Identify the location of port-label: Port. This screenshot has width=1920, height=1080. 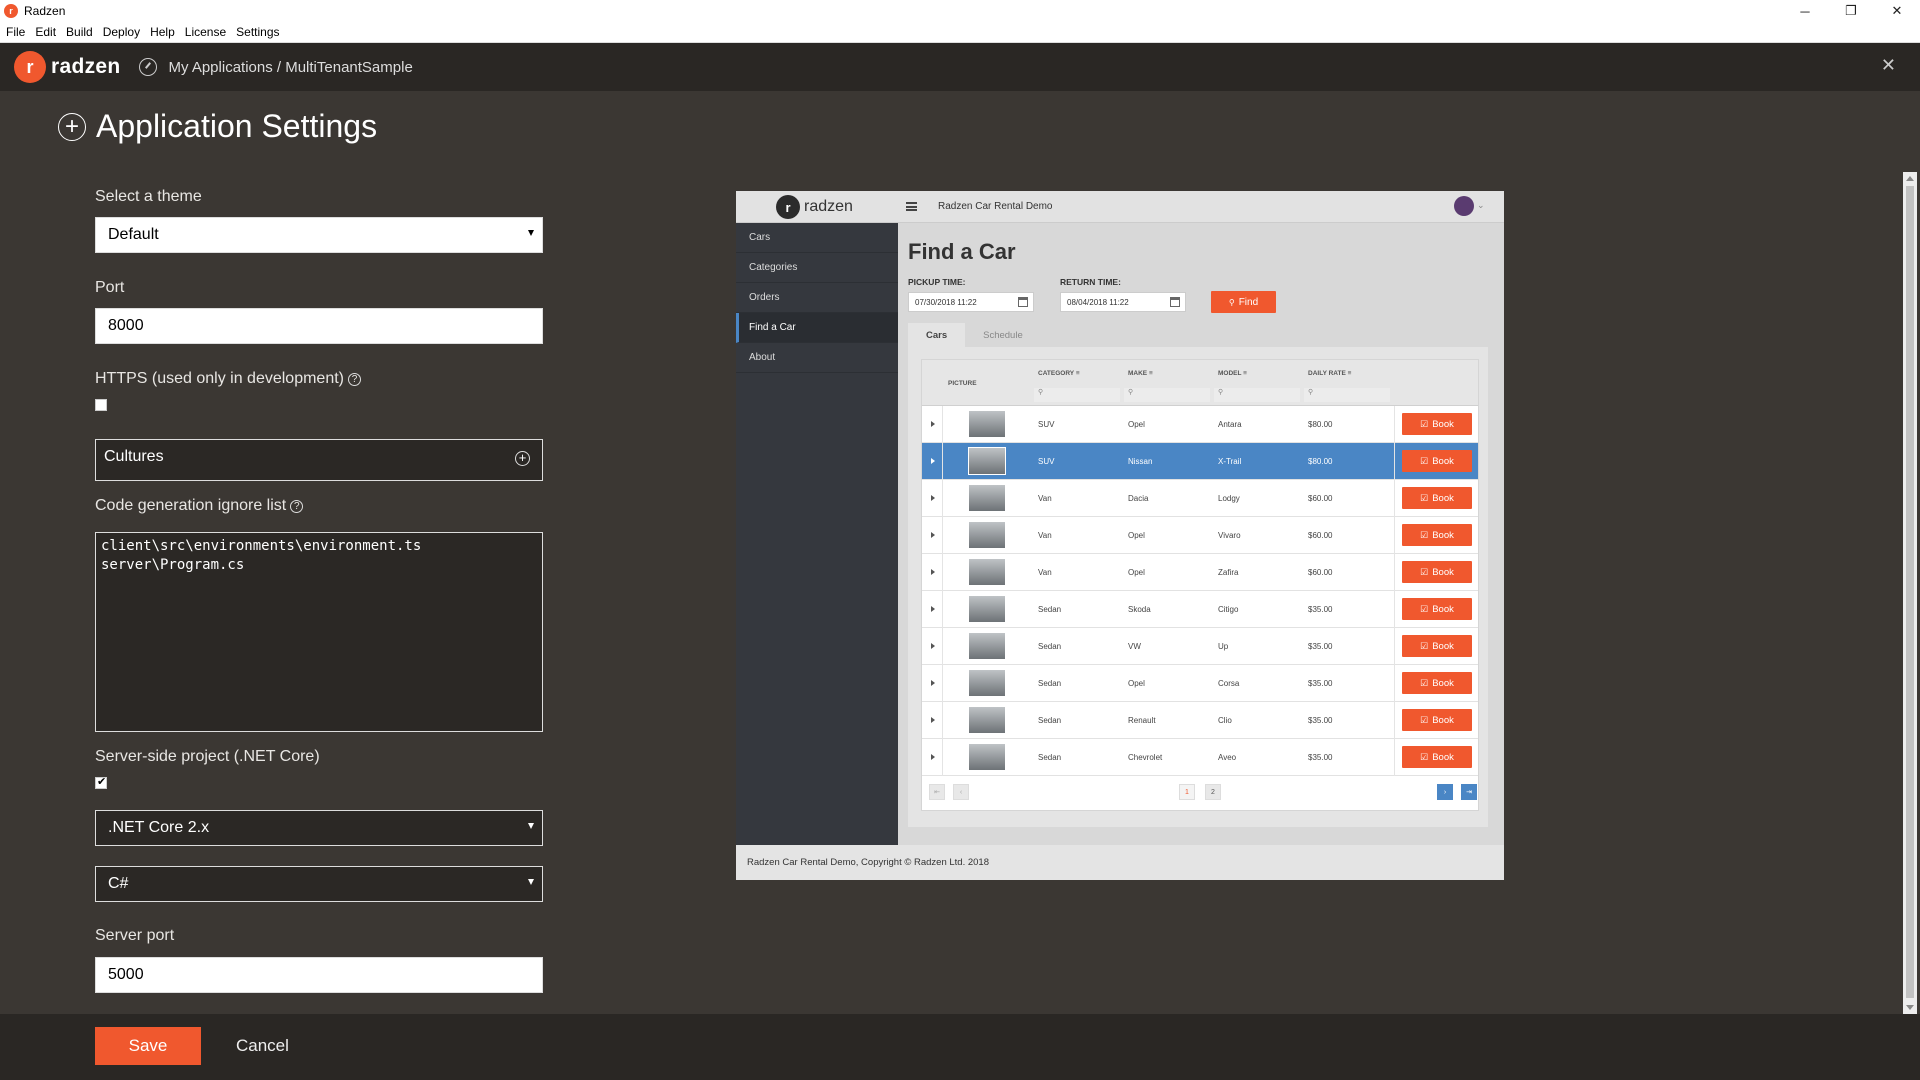
(110, 287).